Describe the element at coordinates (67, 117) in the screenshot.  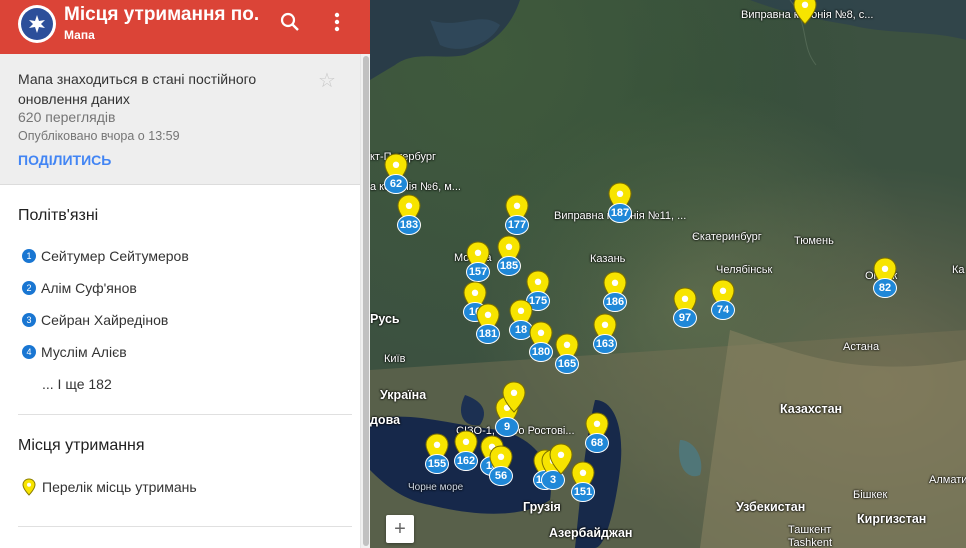
I see `views-count: 620 переглядів` at that location.